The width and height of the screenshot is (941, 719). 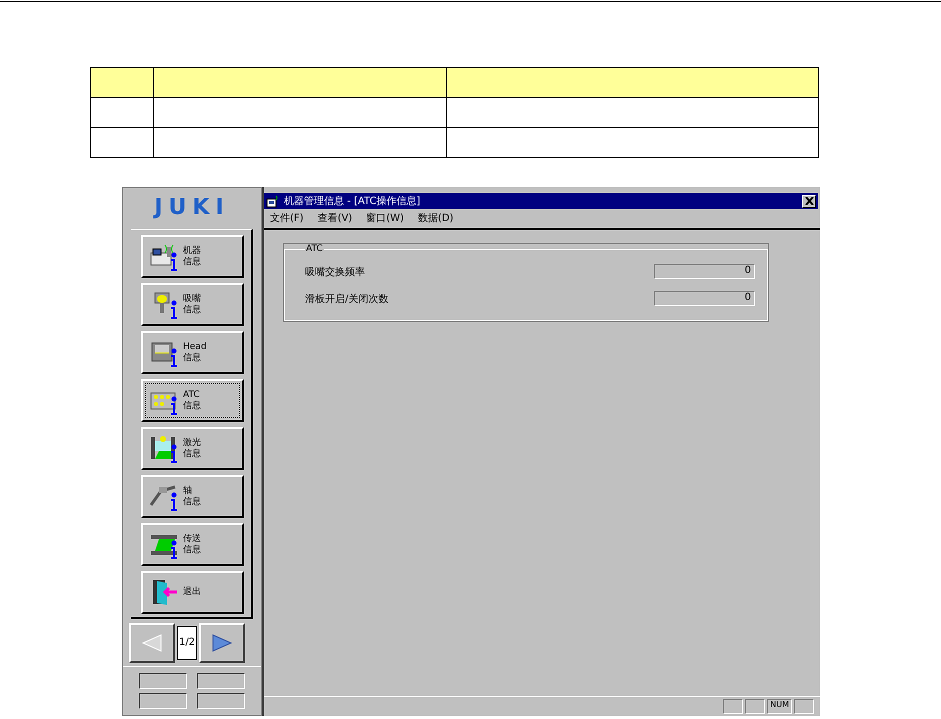 What do you see at coordinates (346, 299) in the screenshot?
I see `field-label: 滑板开启/关闭次数` at bounding box center [346, 299].